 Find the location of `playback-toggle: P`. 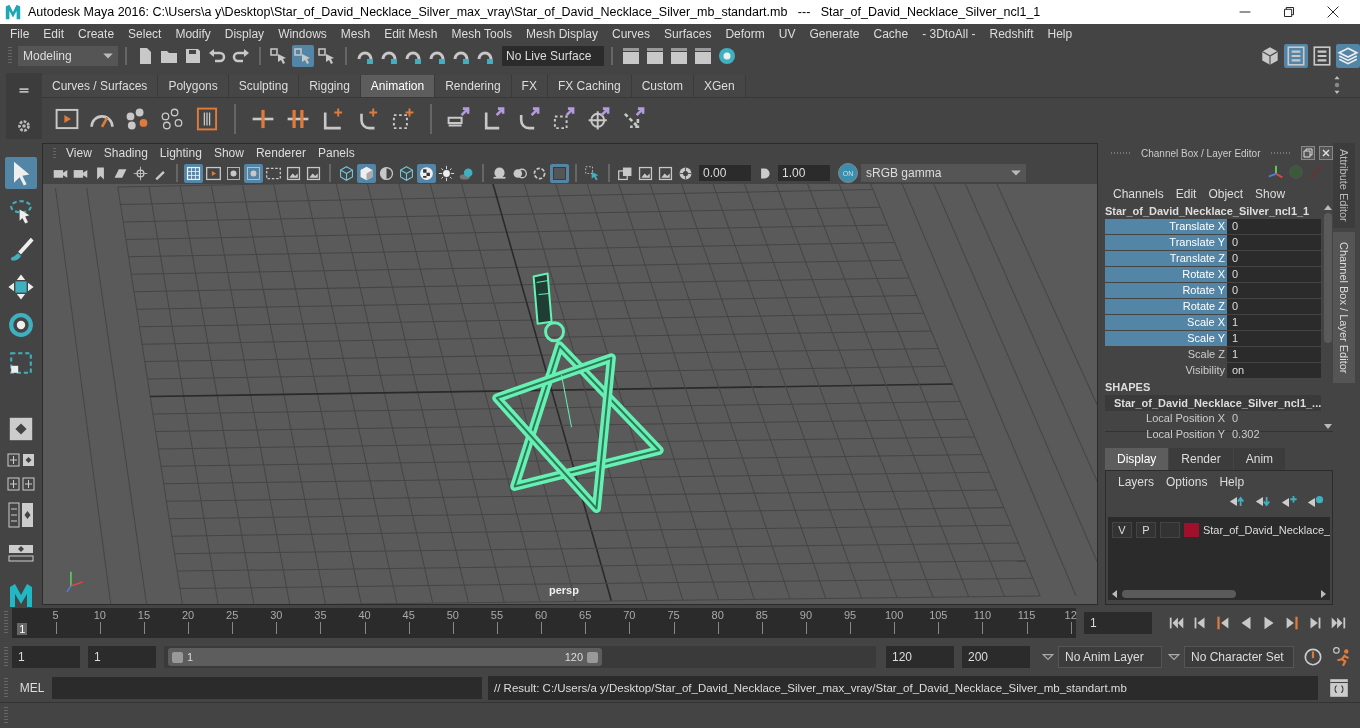

playback-toggle: P is located at coordinates (1146, 530).